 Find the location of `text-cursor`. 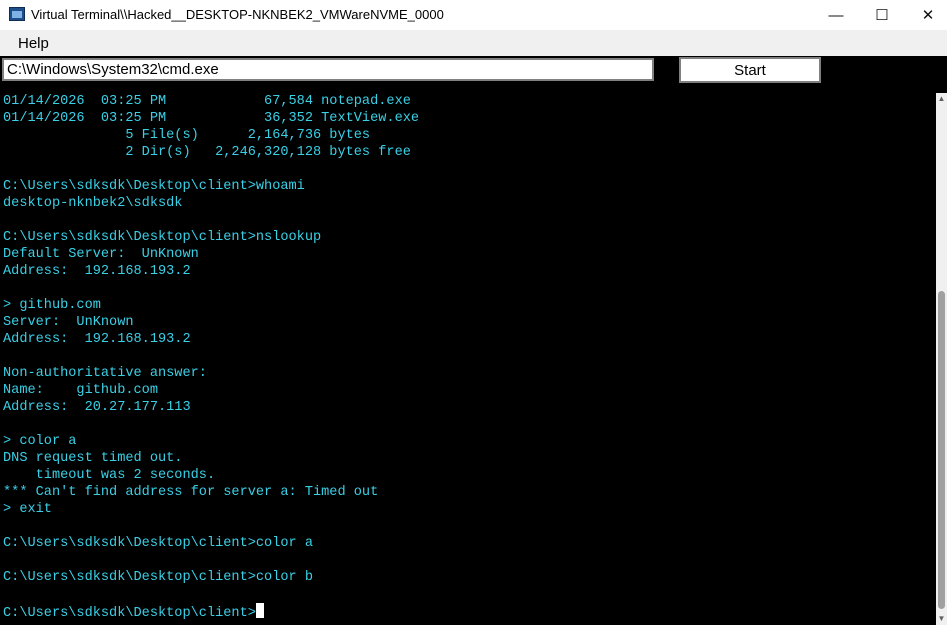

text-cursor is located at coordinates (259, 610).